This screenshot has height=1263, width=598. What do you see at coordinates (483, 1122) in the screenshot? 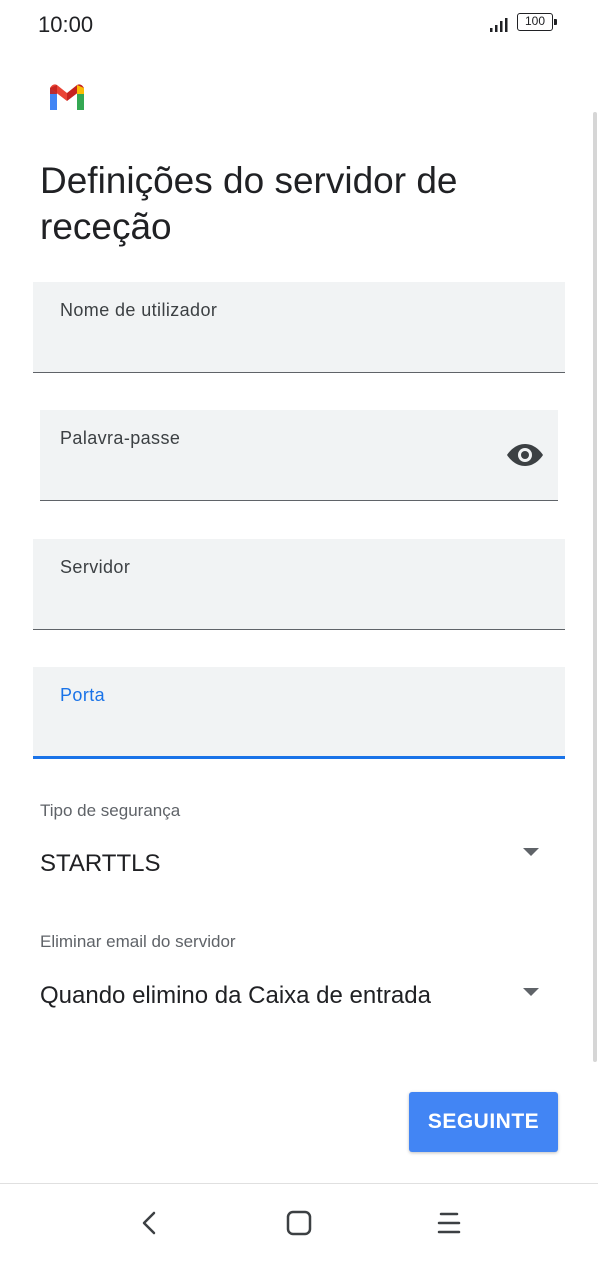
I see `next-button: SEGUINTE` at bounding box center [483, 1122].